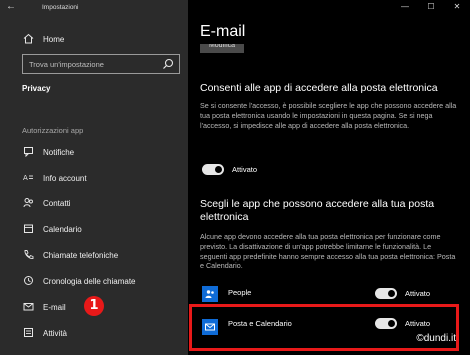  What do you see at coordinates (94, 333) in the screenshot?
I see `sidebar-item-attivita: Attività` at bounding box center [94, 333].